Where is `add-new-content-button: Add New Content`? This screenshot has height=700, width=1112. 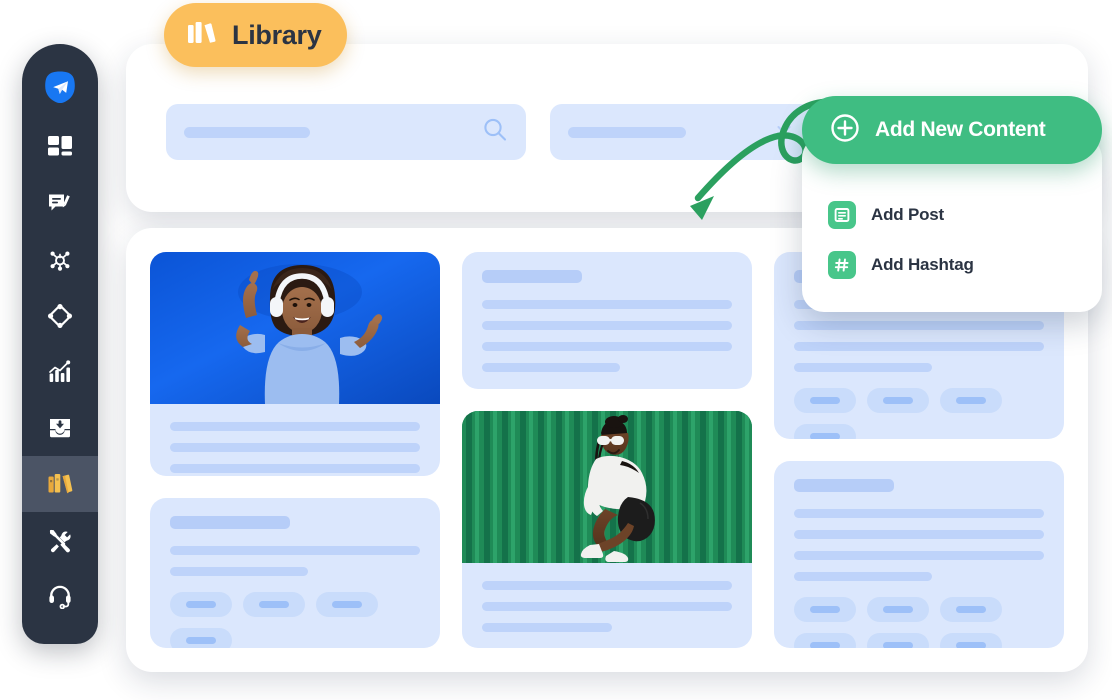 add-new-content-button: Add New Content is located at coordinates (952, 130).